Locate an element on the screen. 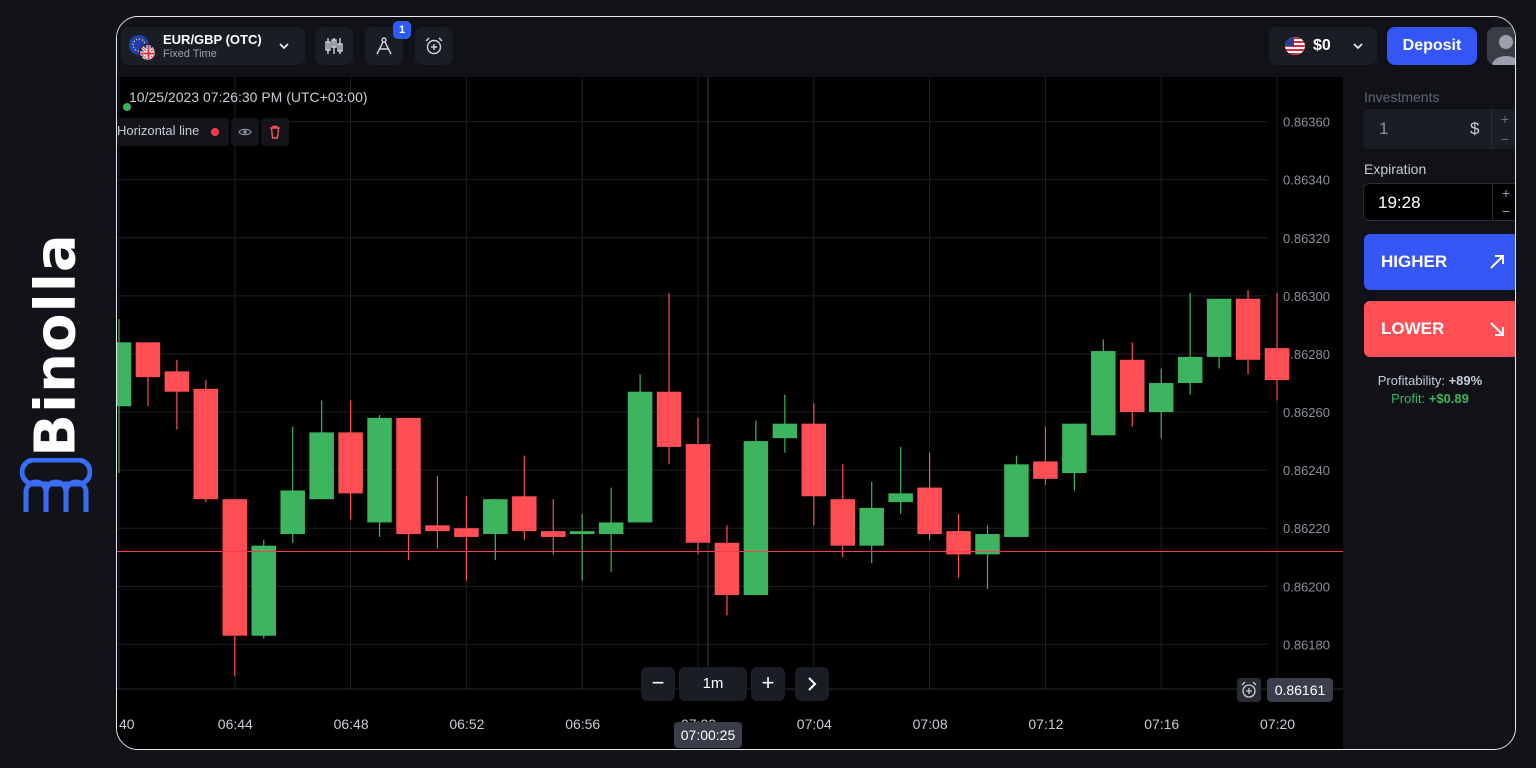 Image resolution: width=1536 pixels, height=768 pixels. horizontal-line-label: Horizontal line is located at coordinates (173, 132).